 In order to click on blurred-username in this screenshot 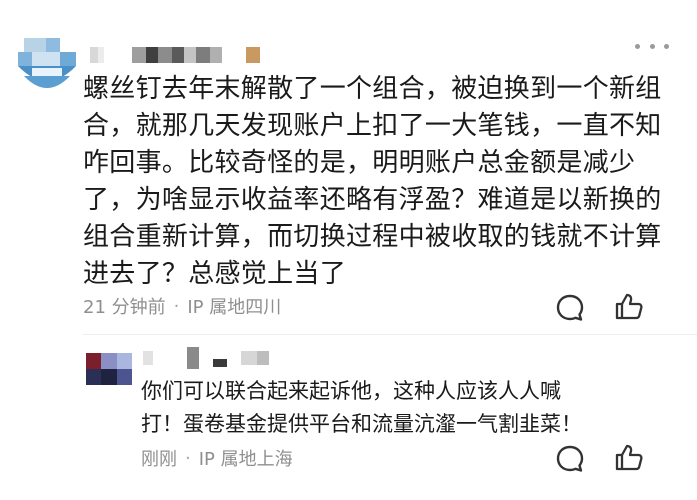, I will do `click(175, 55)`.